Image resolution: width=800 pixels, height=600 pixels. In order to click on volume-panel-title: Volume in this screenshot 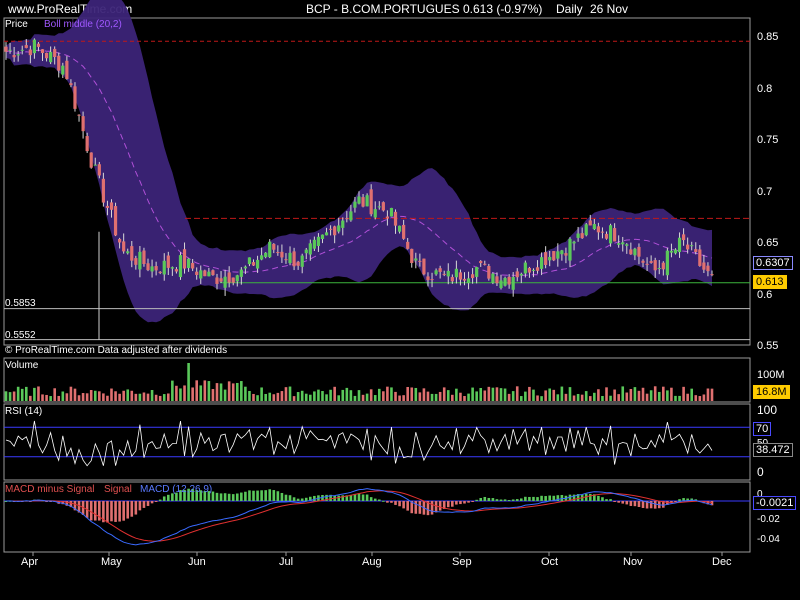, I will do `click(22, 365)`.